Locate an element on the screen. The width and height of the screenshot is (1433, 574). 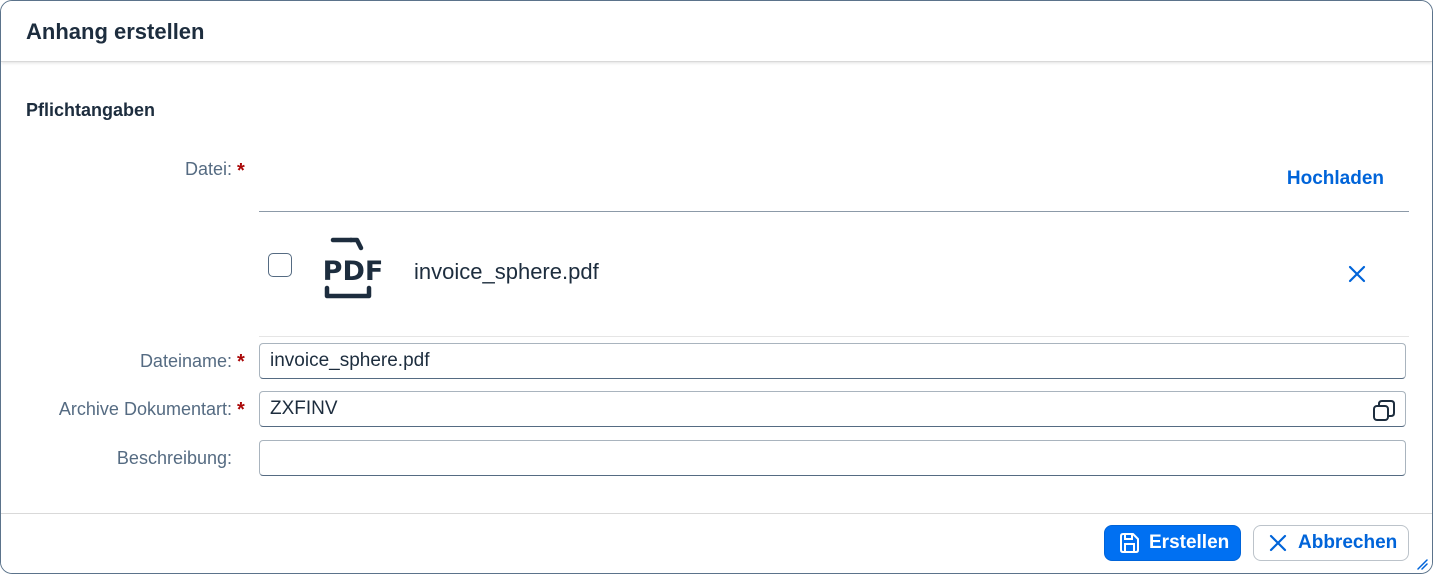
create-button-label: Erstellen is located at coordinates (1189, 542).